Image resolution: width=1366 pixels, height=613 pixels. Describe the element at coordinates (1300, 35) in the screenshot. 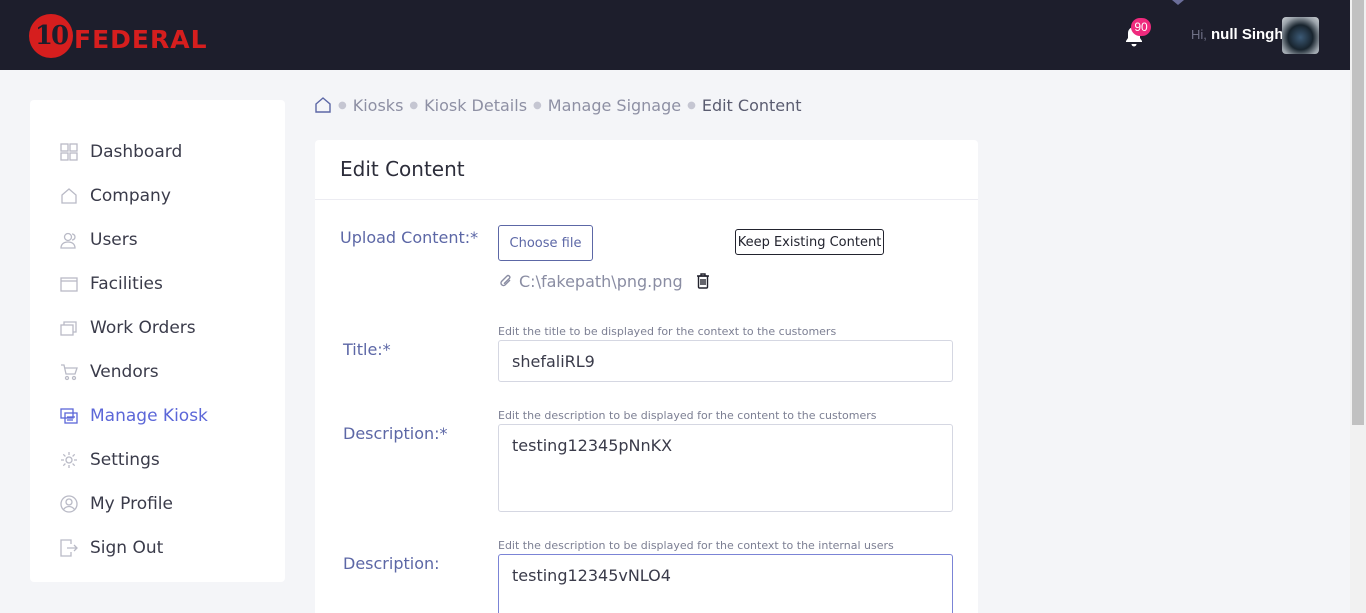

I see `avatar` at that location.